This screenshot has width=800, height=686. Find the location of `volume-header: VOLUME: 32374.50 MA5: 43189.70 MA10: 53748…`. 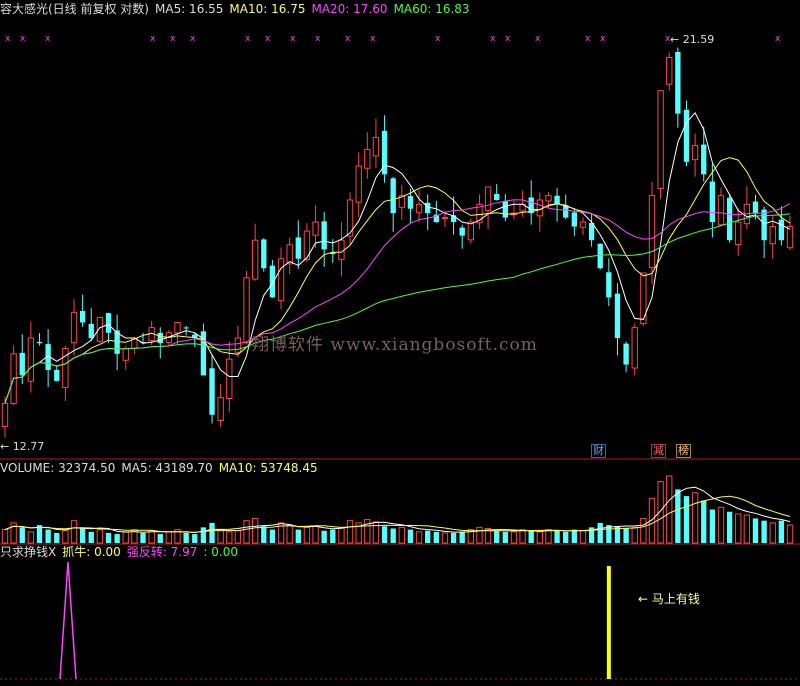

volume-header: VOLUME: 32374.50 MA5: 43189.70 MA10: 53748… is located at coordinates (162, 468).